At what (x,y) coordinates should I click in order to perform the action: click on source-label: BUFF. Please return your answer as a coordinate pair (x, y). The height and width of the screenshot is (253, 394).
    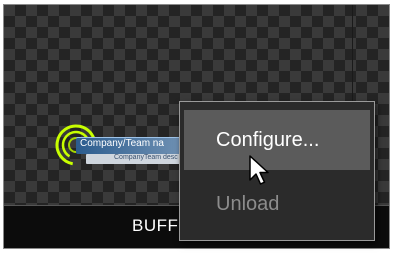
    Looking at the image, I should click on (155, 225).